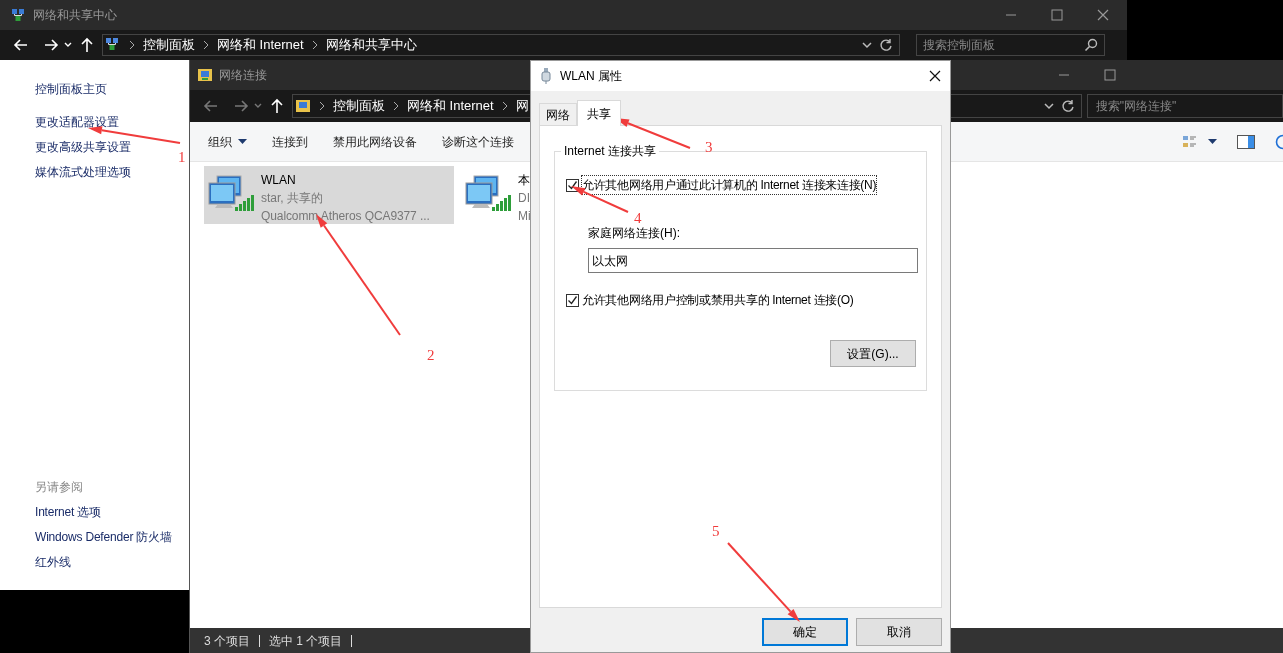 The image size is (1283, 653). Describe the element at coordinates (306, 641) in the screenshot. I see `status-text: 选中 1 个项目` at that location.